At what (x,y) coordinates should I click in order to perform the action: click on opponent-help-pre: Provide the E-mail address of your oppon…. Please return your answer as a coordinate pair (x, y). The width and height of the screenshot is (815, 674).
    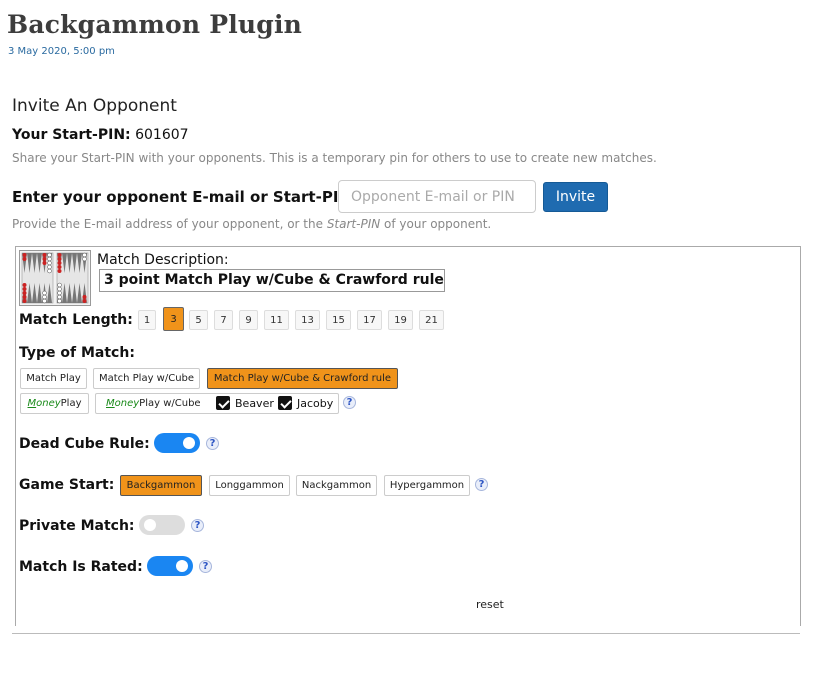
    Looking at the image, I should click on (169, 224).